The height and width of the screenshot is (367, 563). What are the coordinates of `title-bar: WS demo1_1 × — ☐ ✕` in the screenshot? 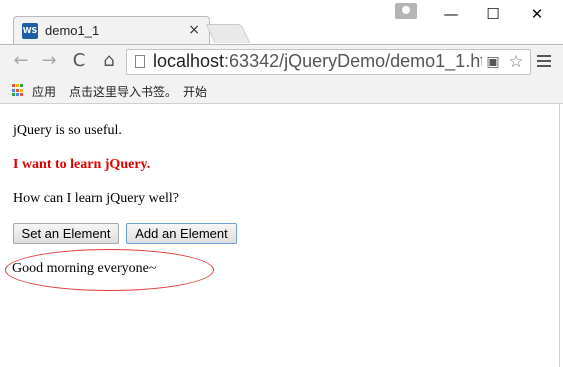 It's located at (281, 22).